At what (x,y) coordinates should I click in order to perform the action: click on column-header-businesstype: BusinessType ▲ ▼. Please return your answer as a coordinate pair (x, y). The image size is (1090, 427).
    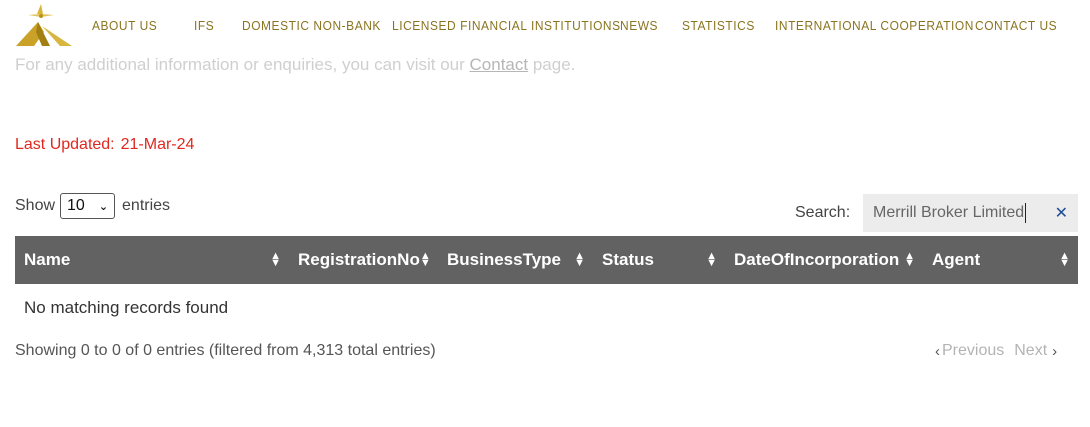
    Looking at the image, I should click on (515, 260).